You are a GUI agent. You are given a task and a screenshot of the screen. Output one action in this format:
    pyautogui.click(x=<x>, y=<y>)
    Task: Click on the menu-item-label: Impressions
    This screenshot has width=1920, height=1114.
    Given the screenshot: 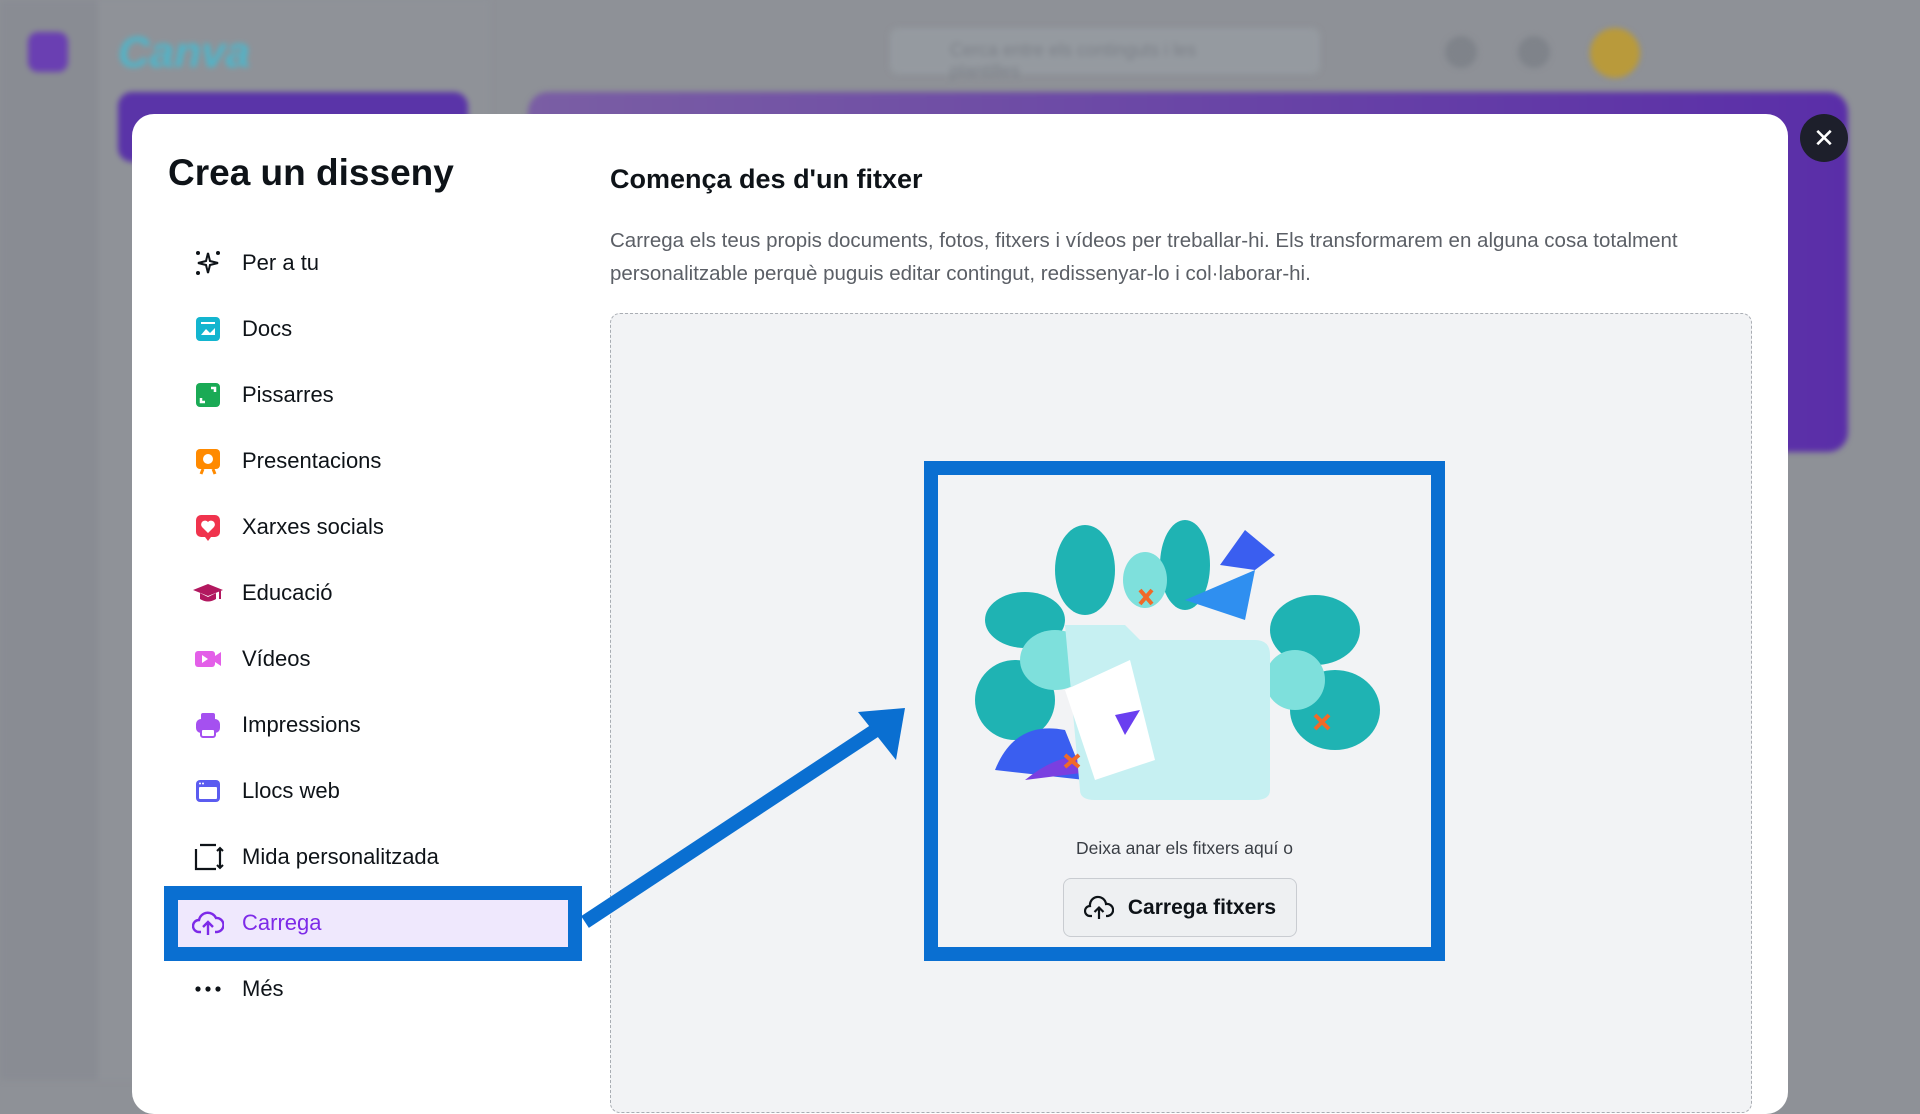 What is the action you would take?
    pyautogui.click(x=301, y=724)
    